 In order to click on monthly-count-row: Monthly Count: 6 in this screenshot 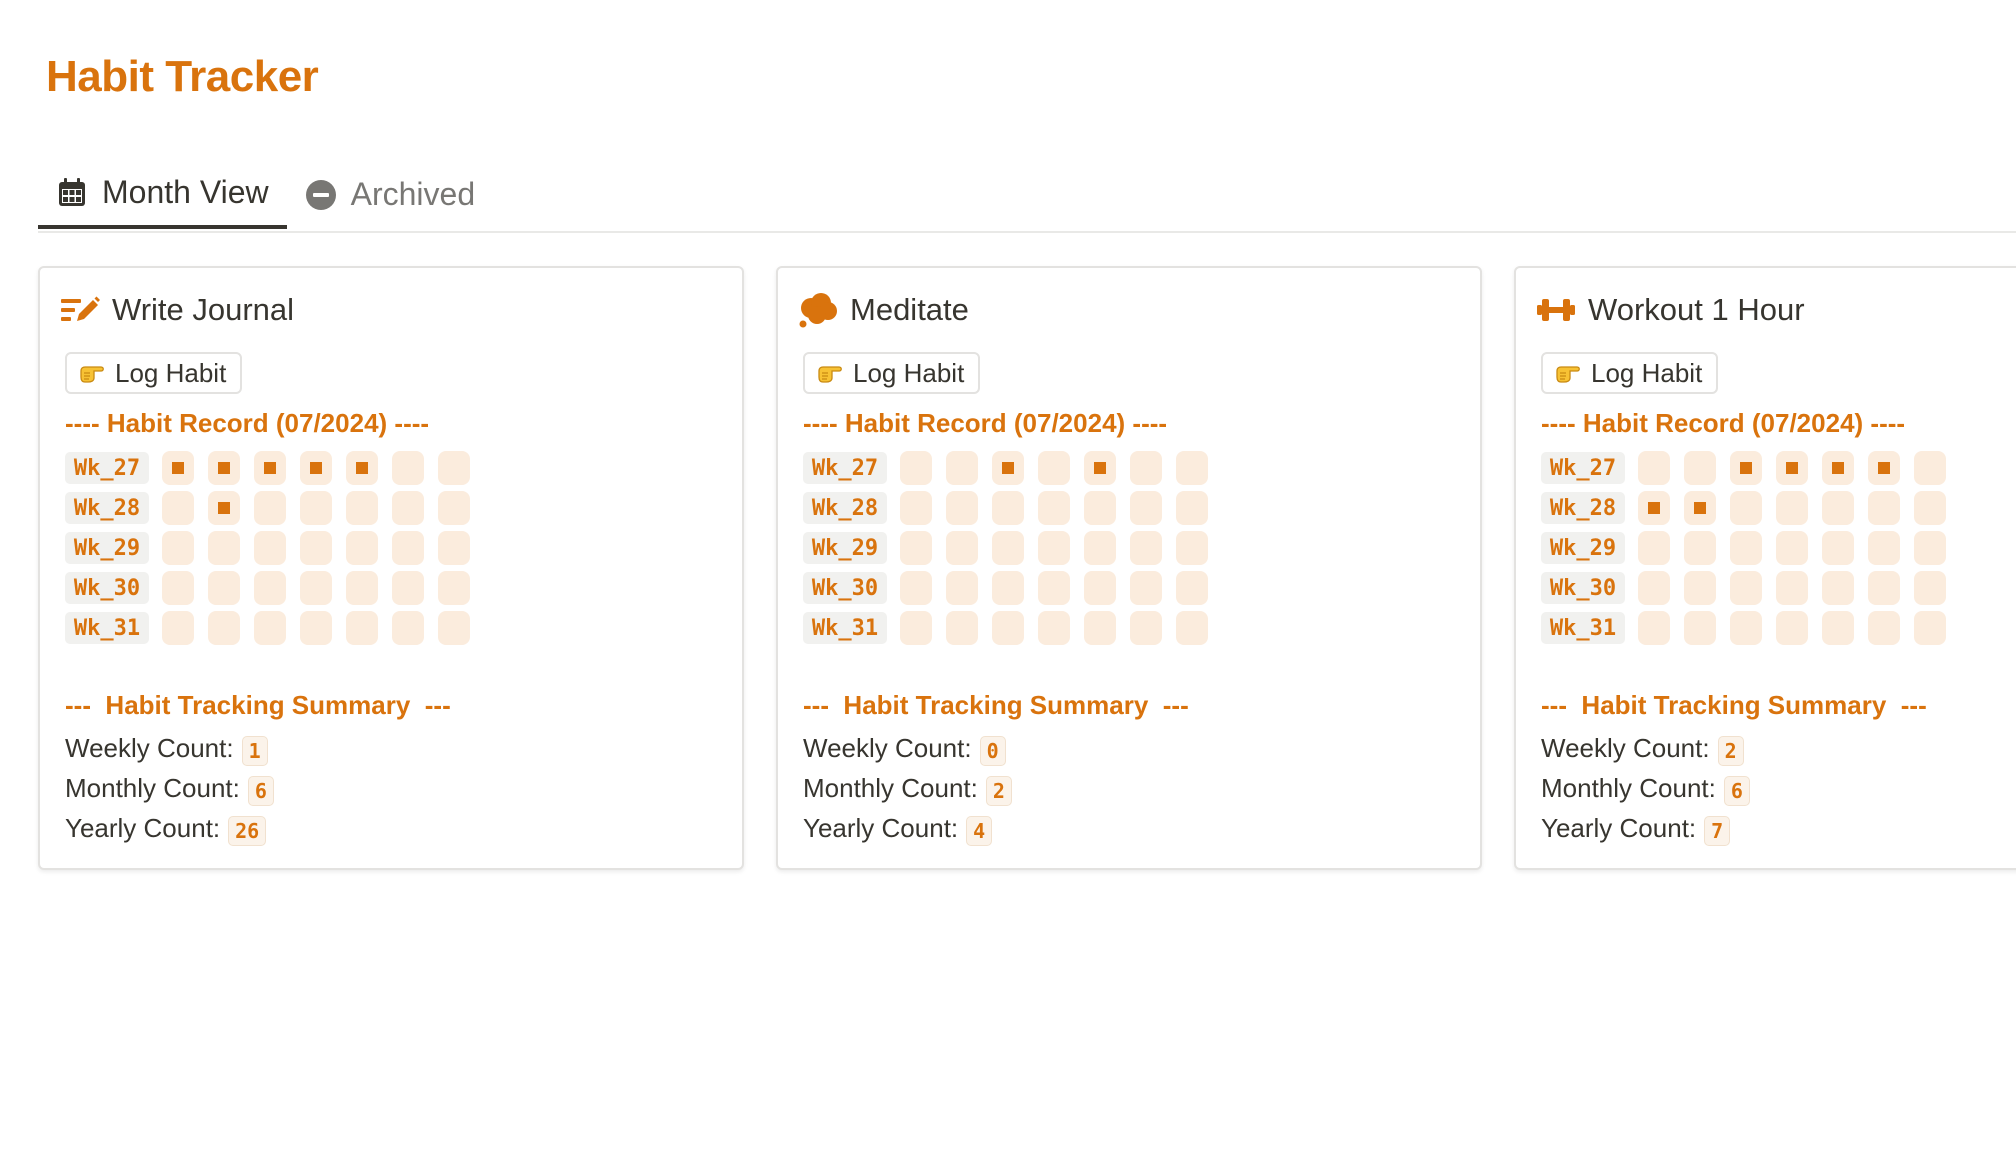, I will do `click(169, 788)`.